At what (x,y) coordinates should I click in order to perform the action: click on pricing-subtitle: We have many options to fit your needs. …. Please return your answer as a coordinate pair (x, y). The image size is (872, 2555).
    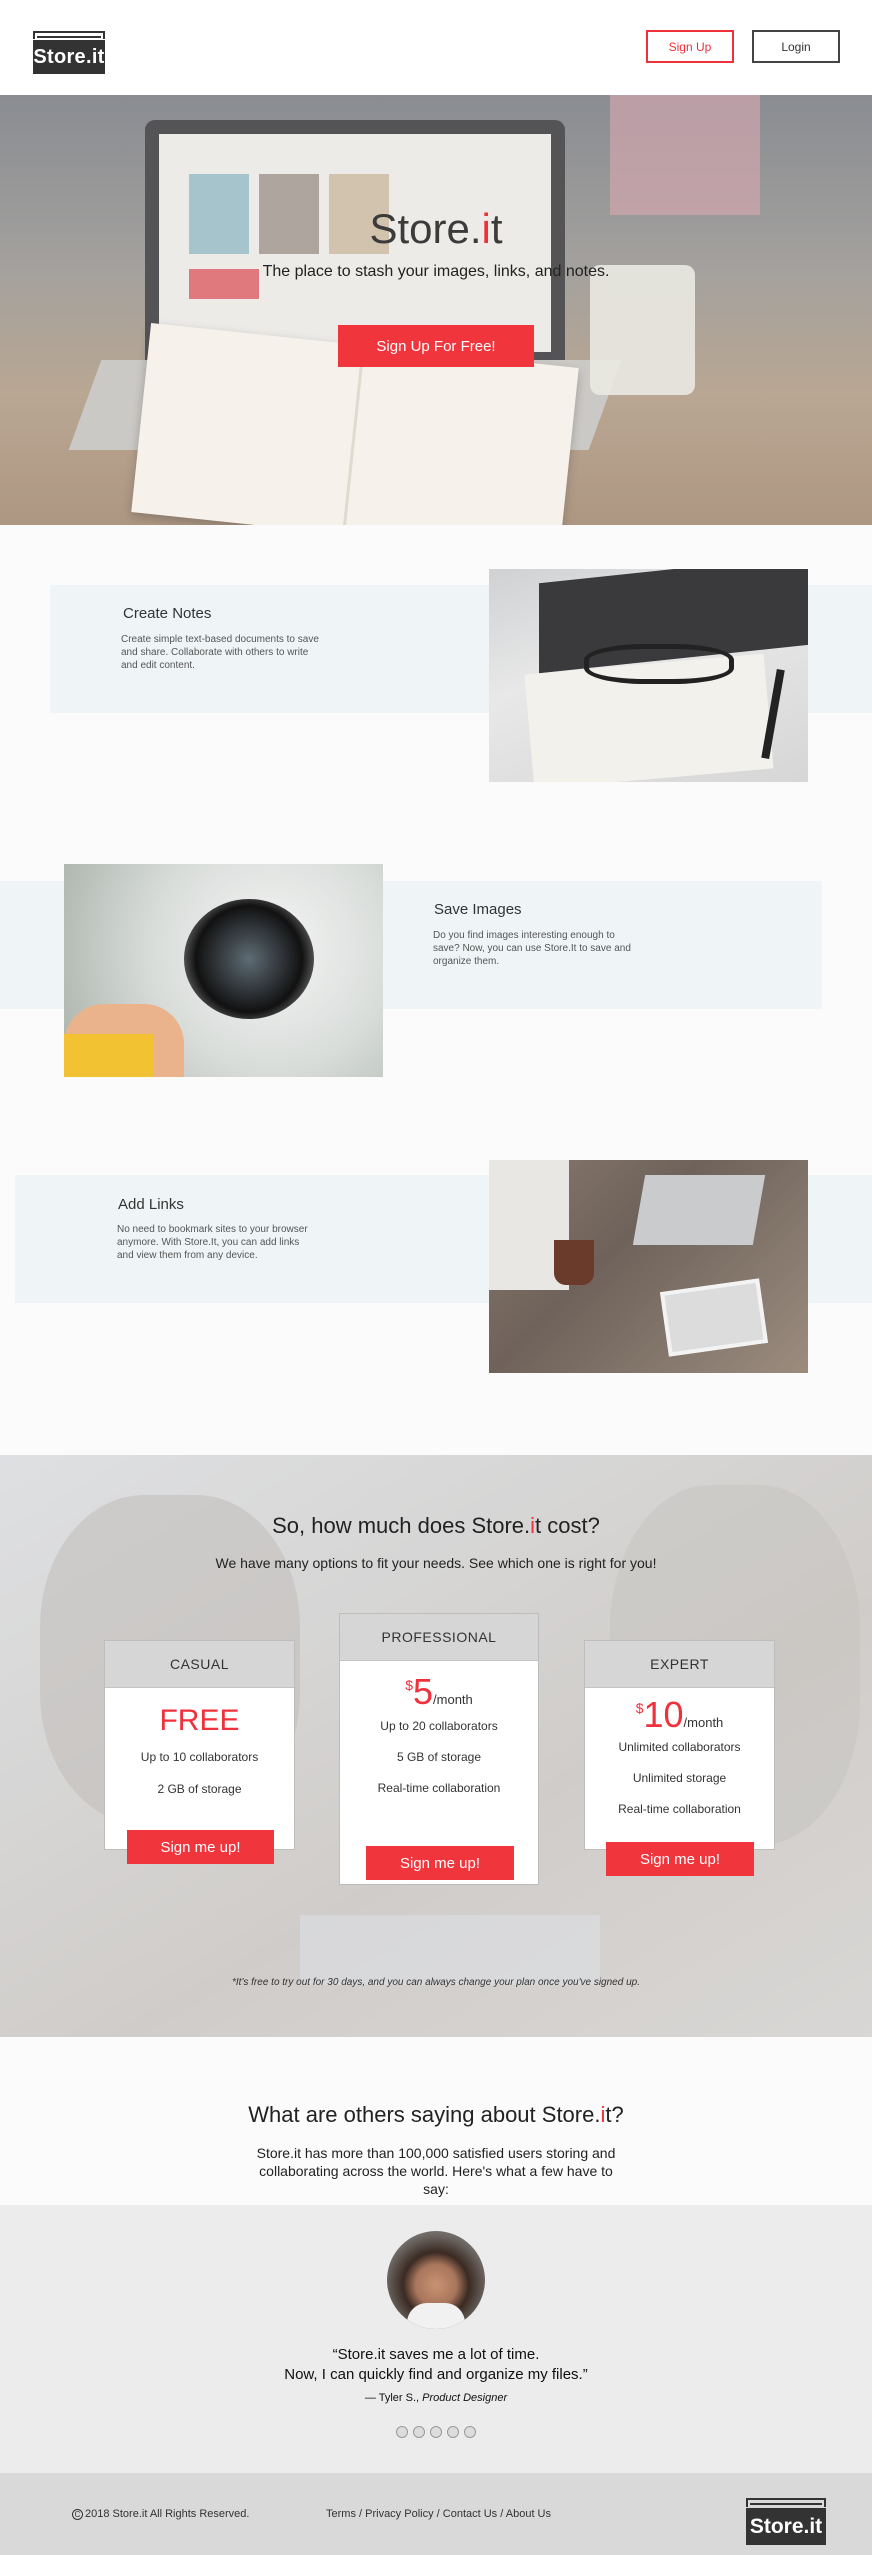
    Looking at the image, I should click on (436, 1563).